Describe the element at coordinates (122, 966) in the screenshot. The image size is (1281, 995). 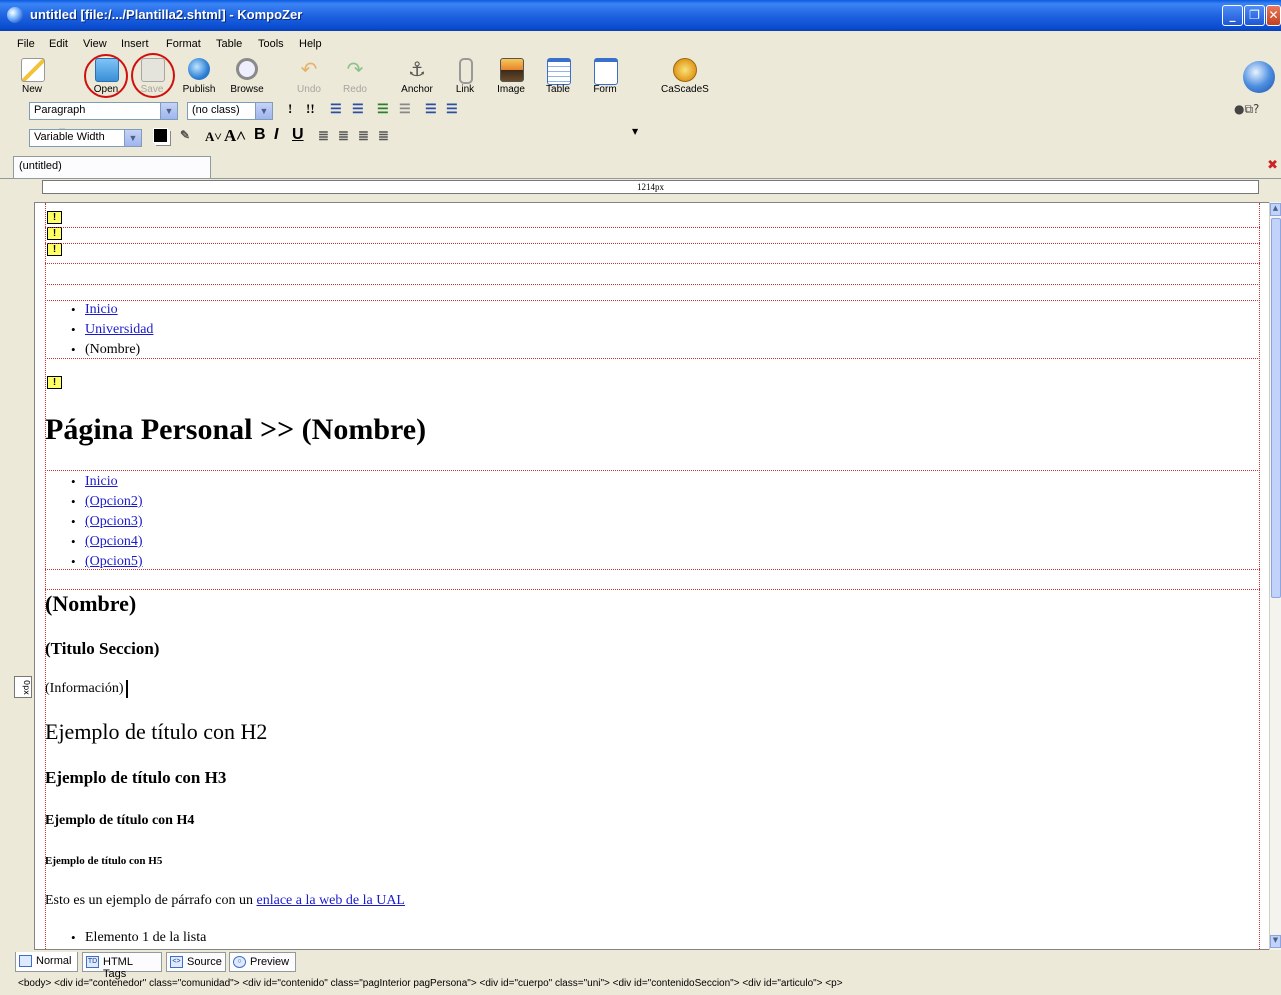
I see `tab-html-tags: TD HTML Tags` at that location.